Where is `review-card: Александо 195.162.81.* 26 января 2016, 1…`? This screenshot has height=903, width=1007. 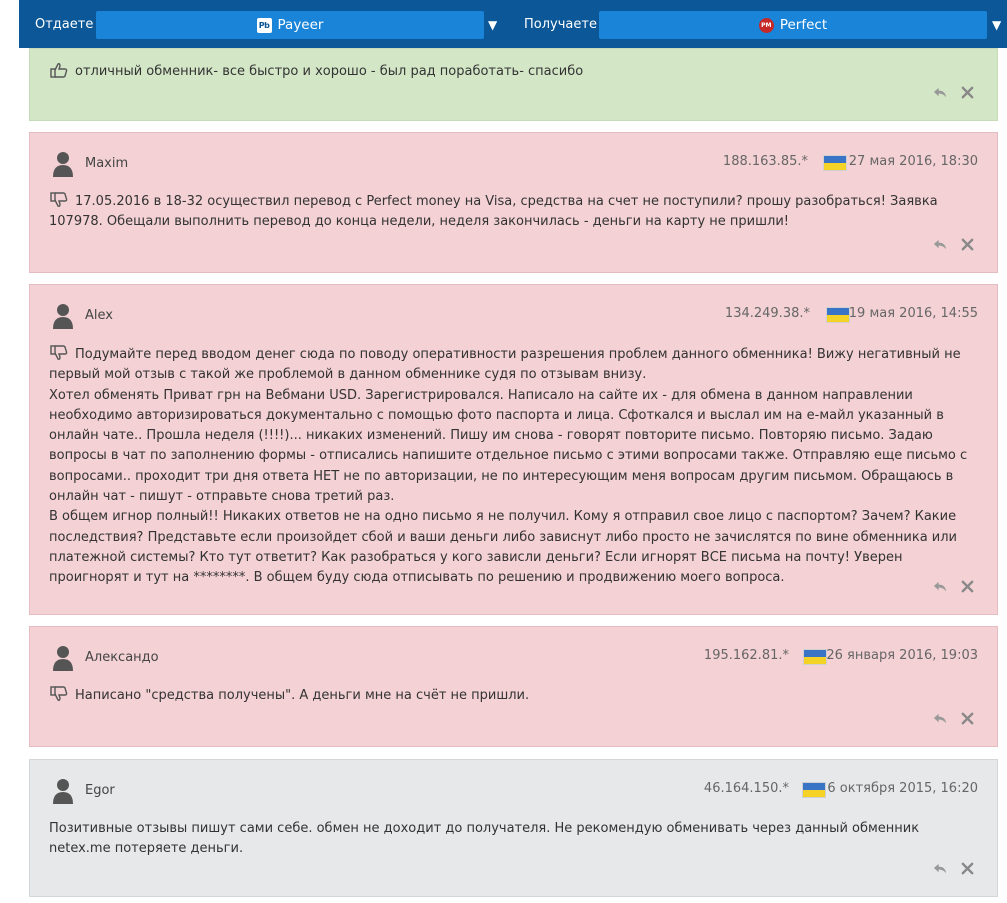
review-card: Александо 195.162.81.* 26 января 2016, 1… is located at coordinates (513, 686).